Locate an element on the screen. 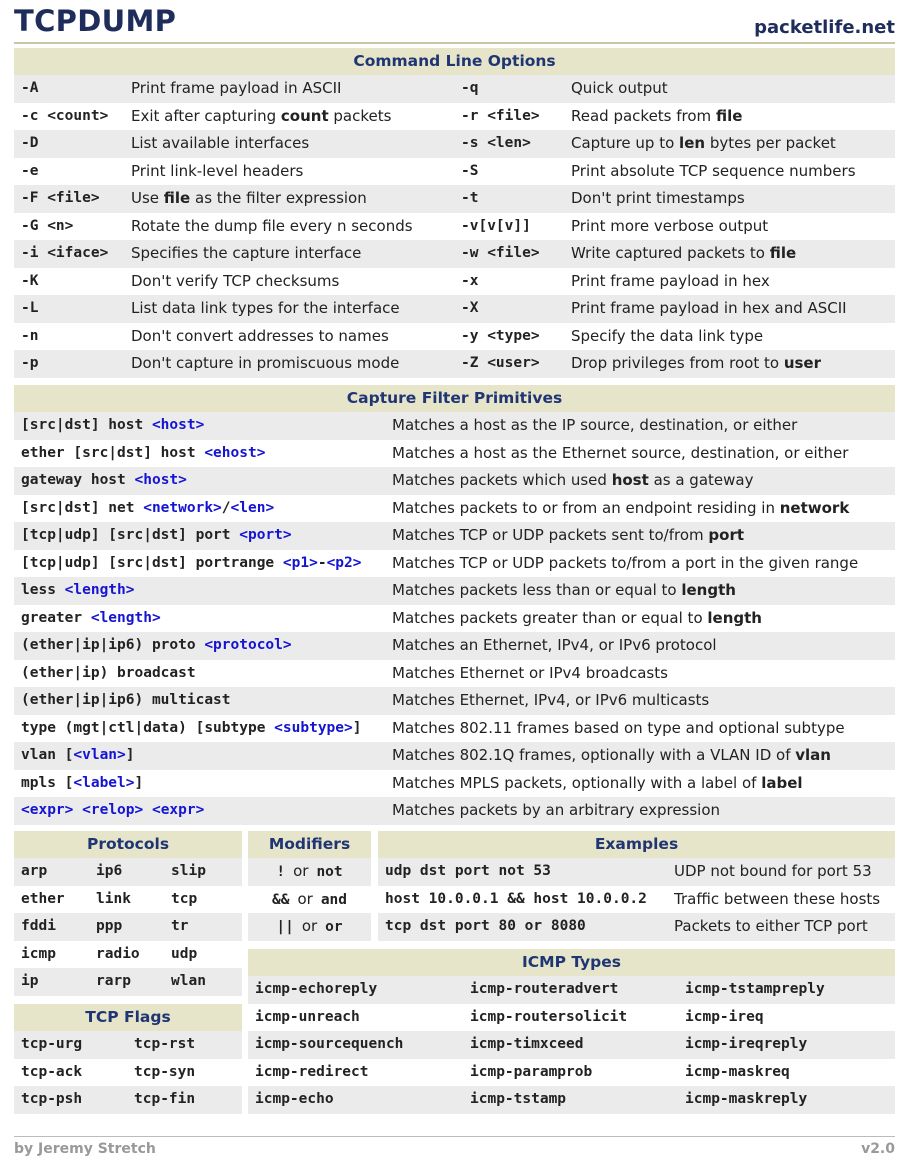 The image size is (908, 1173). icmp-type: icmp-sourcequench is located at coordinates (329, 1044).